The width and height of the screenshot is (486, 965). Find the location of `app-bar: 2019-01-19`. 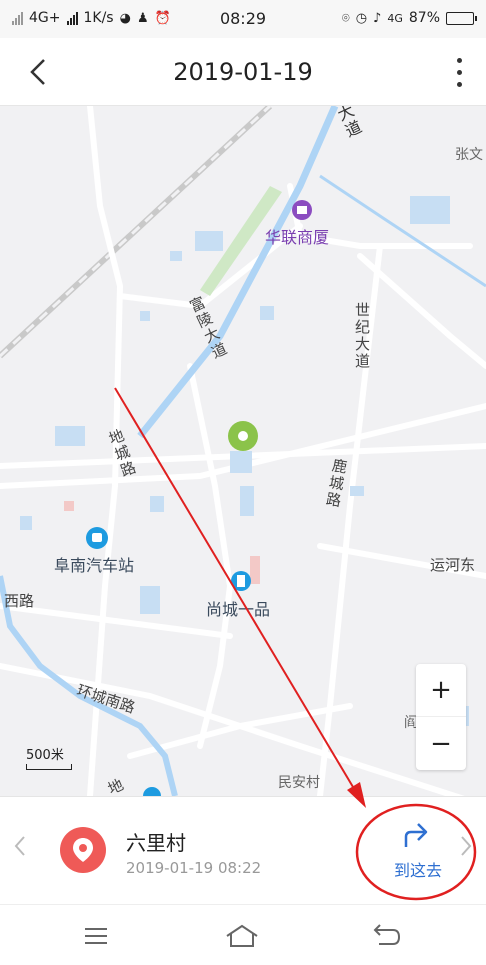

app-bar: 2019-01-19 is located at coordinates (243, 72).